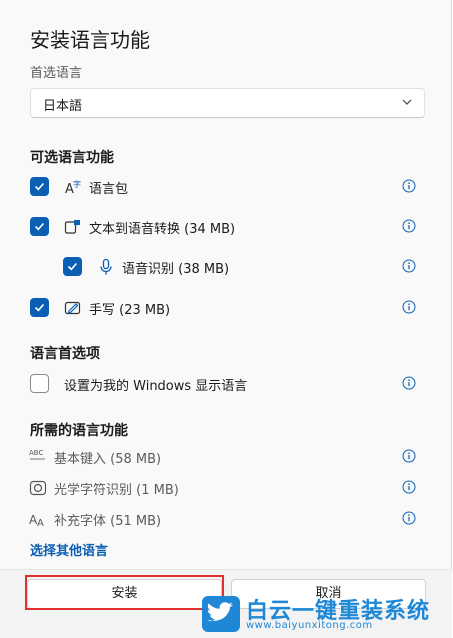  Describe the element at coordinates (226, 457) in the screenshot. I see `required-row-basic-typing: ABC 基本键入 (58 MB)` at that location.